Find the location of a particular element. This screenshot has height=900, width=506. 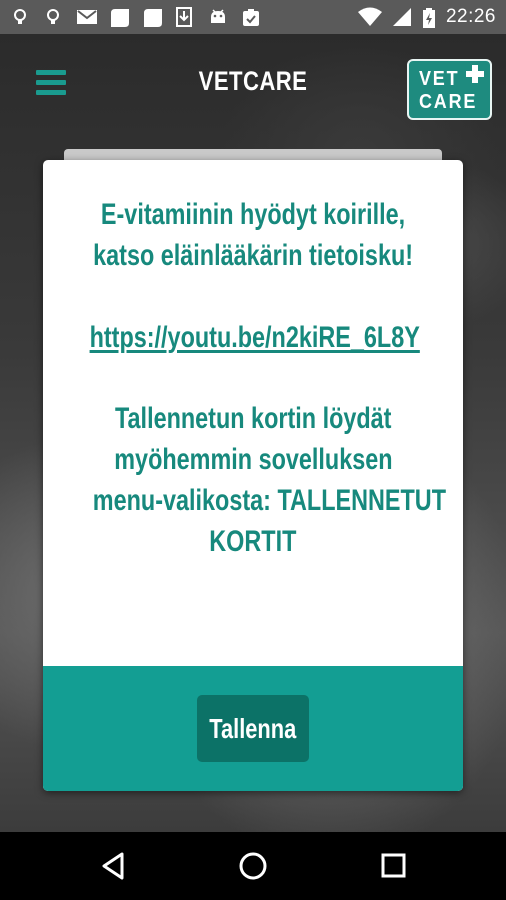

wifi-icon is located at coordinates (369, 17).